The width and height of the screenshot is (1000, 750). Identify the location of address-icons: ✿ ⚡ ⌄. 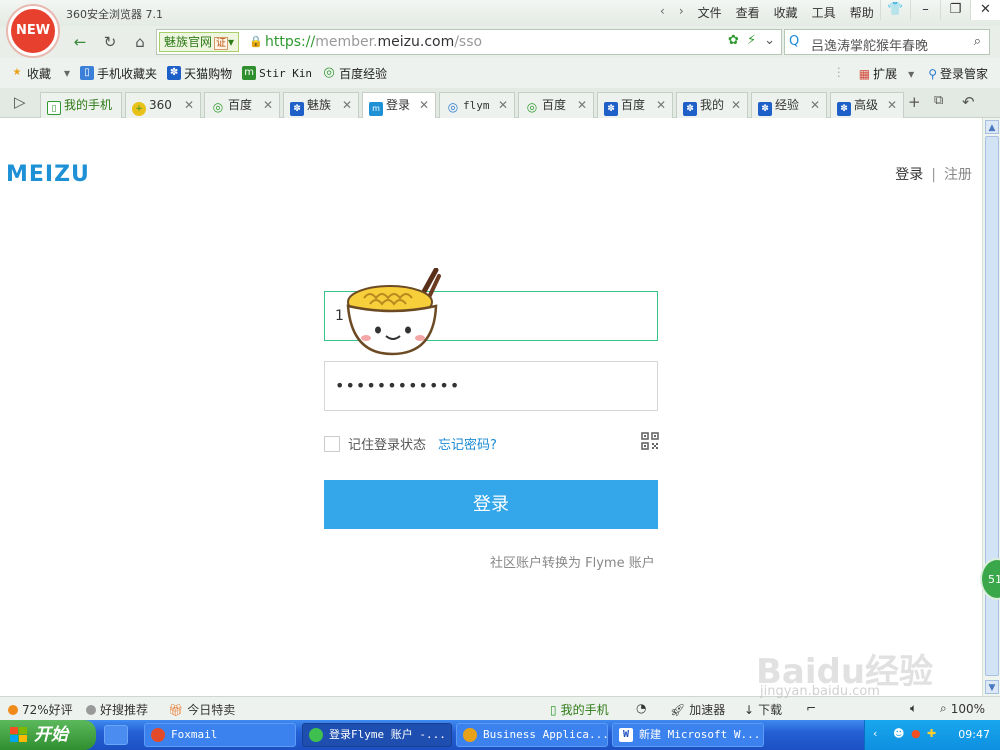
(751, 40).